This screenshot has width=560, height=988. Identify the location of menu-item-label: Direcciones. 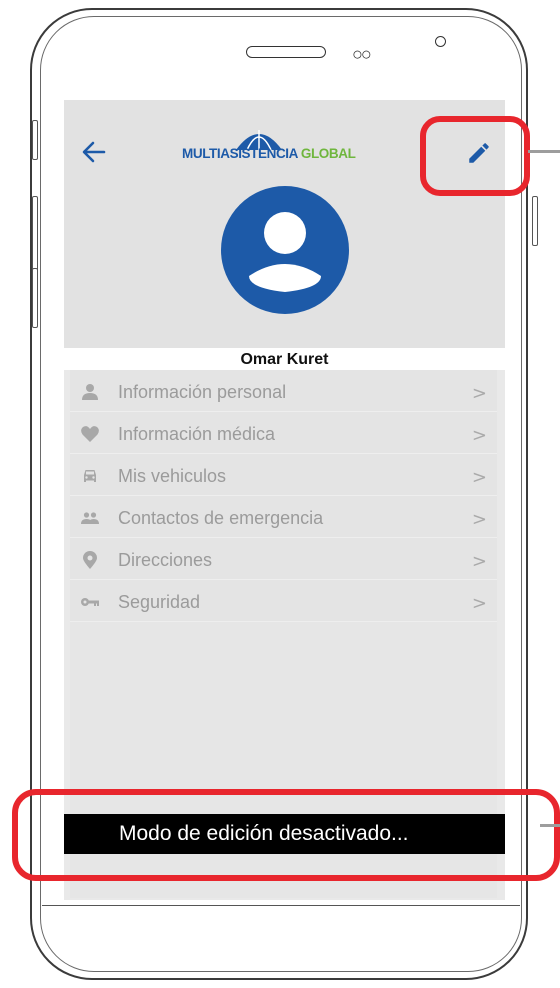
(165, 560).